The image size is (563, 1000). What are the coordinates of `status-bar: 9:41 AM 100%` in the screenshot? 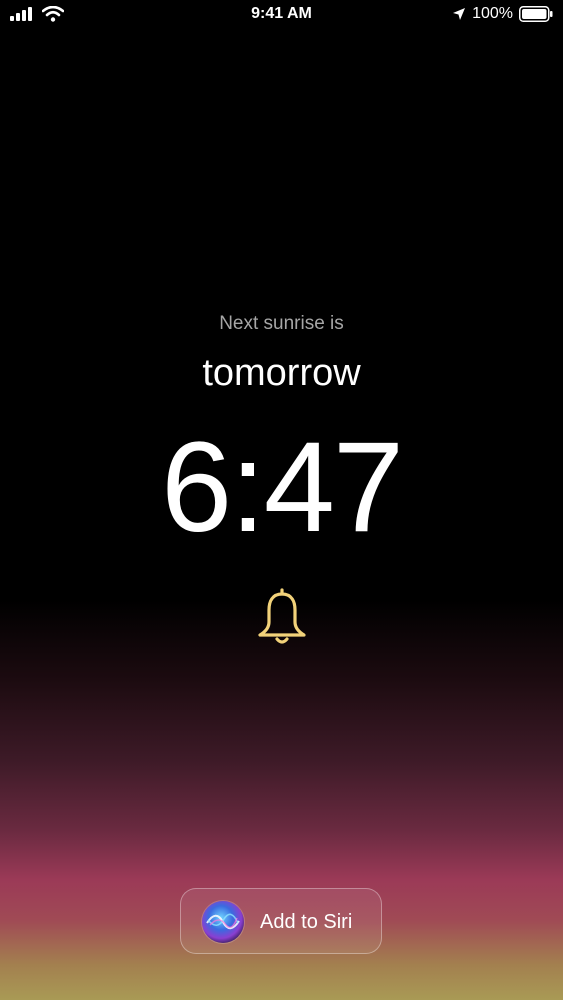 It's located at (281, 15).